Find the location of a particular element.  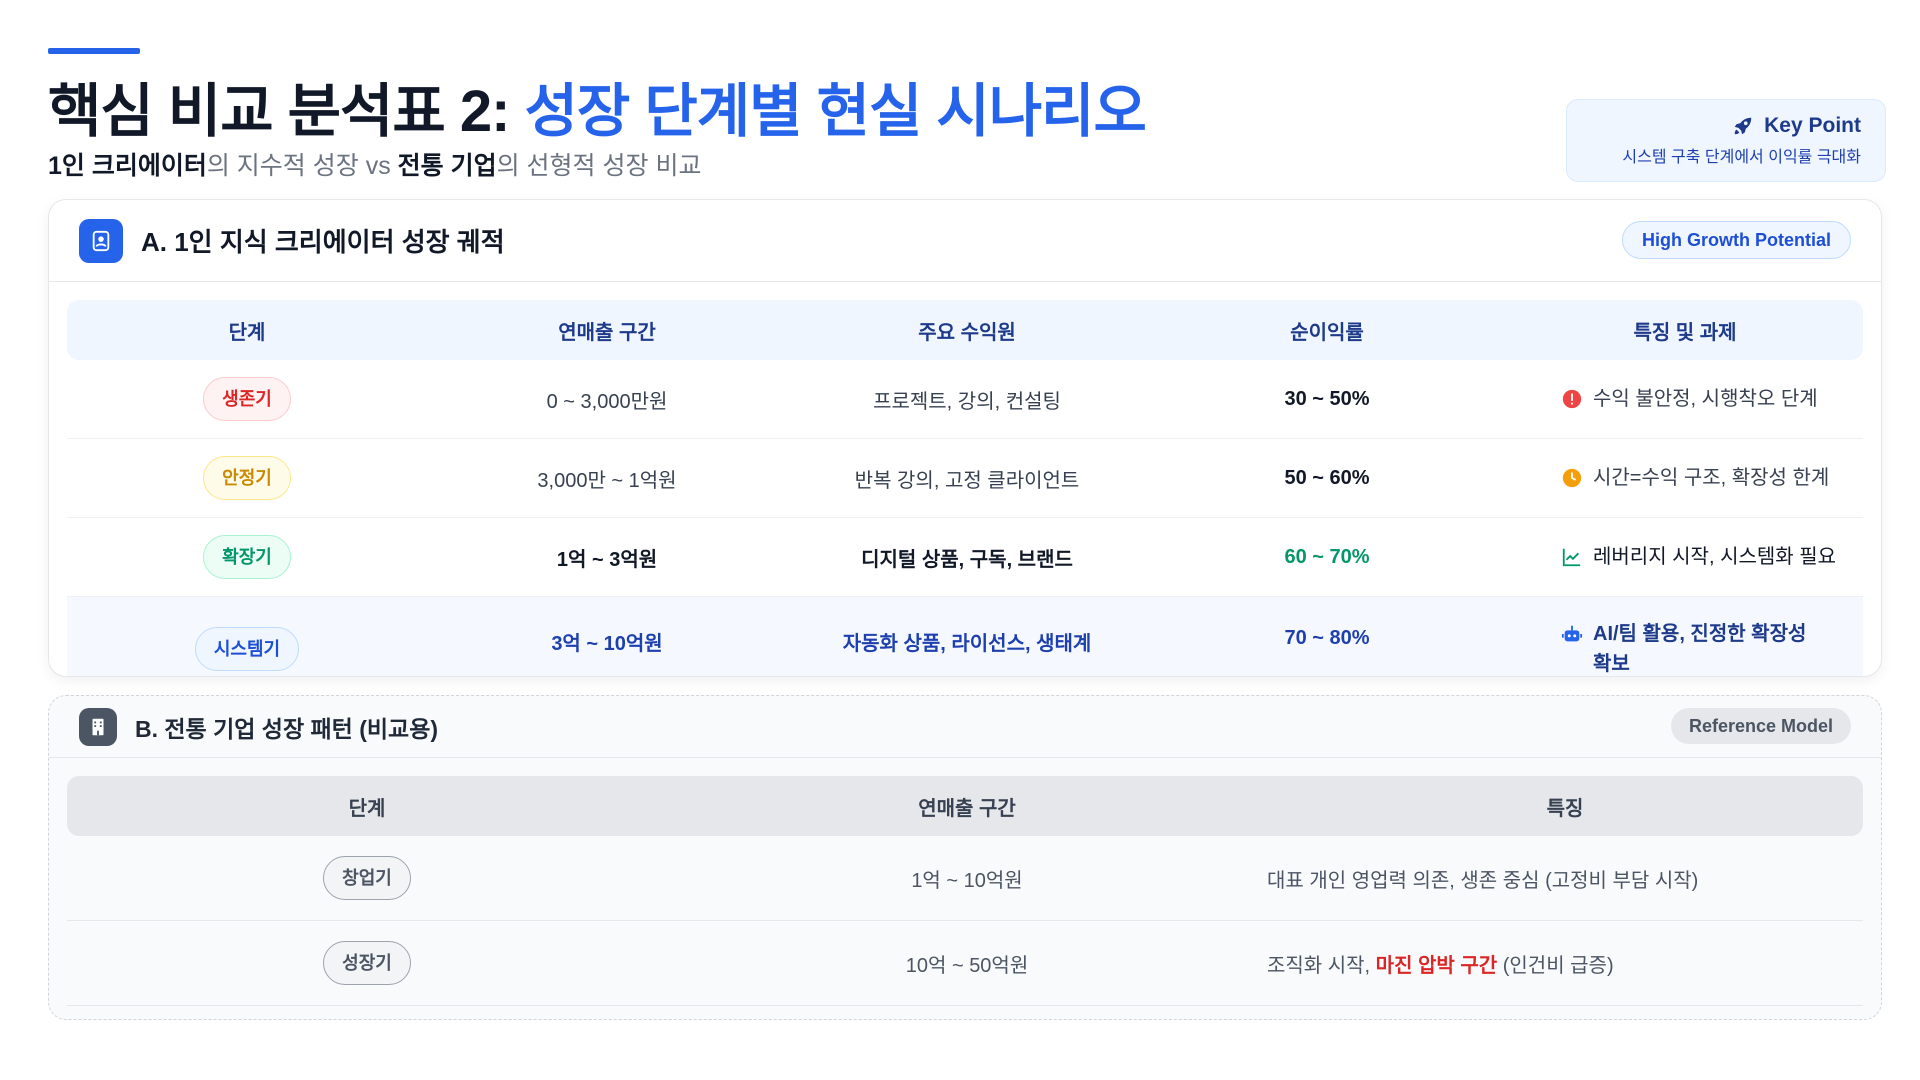

col-header-source: 주요 수익원 is located at coordinates (967, 332).